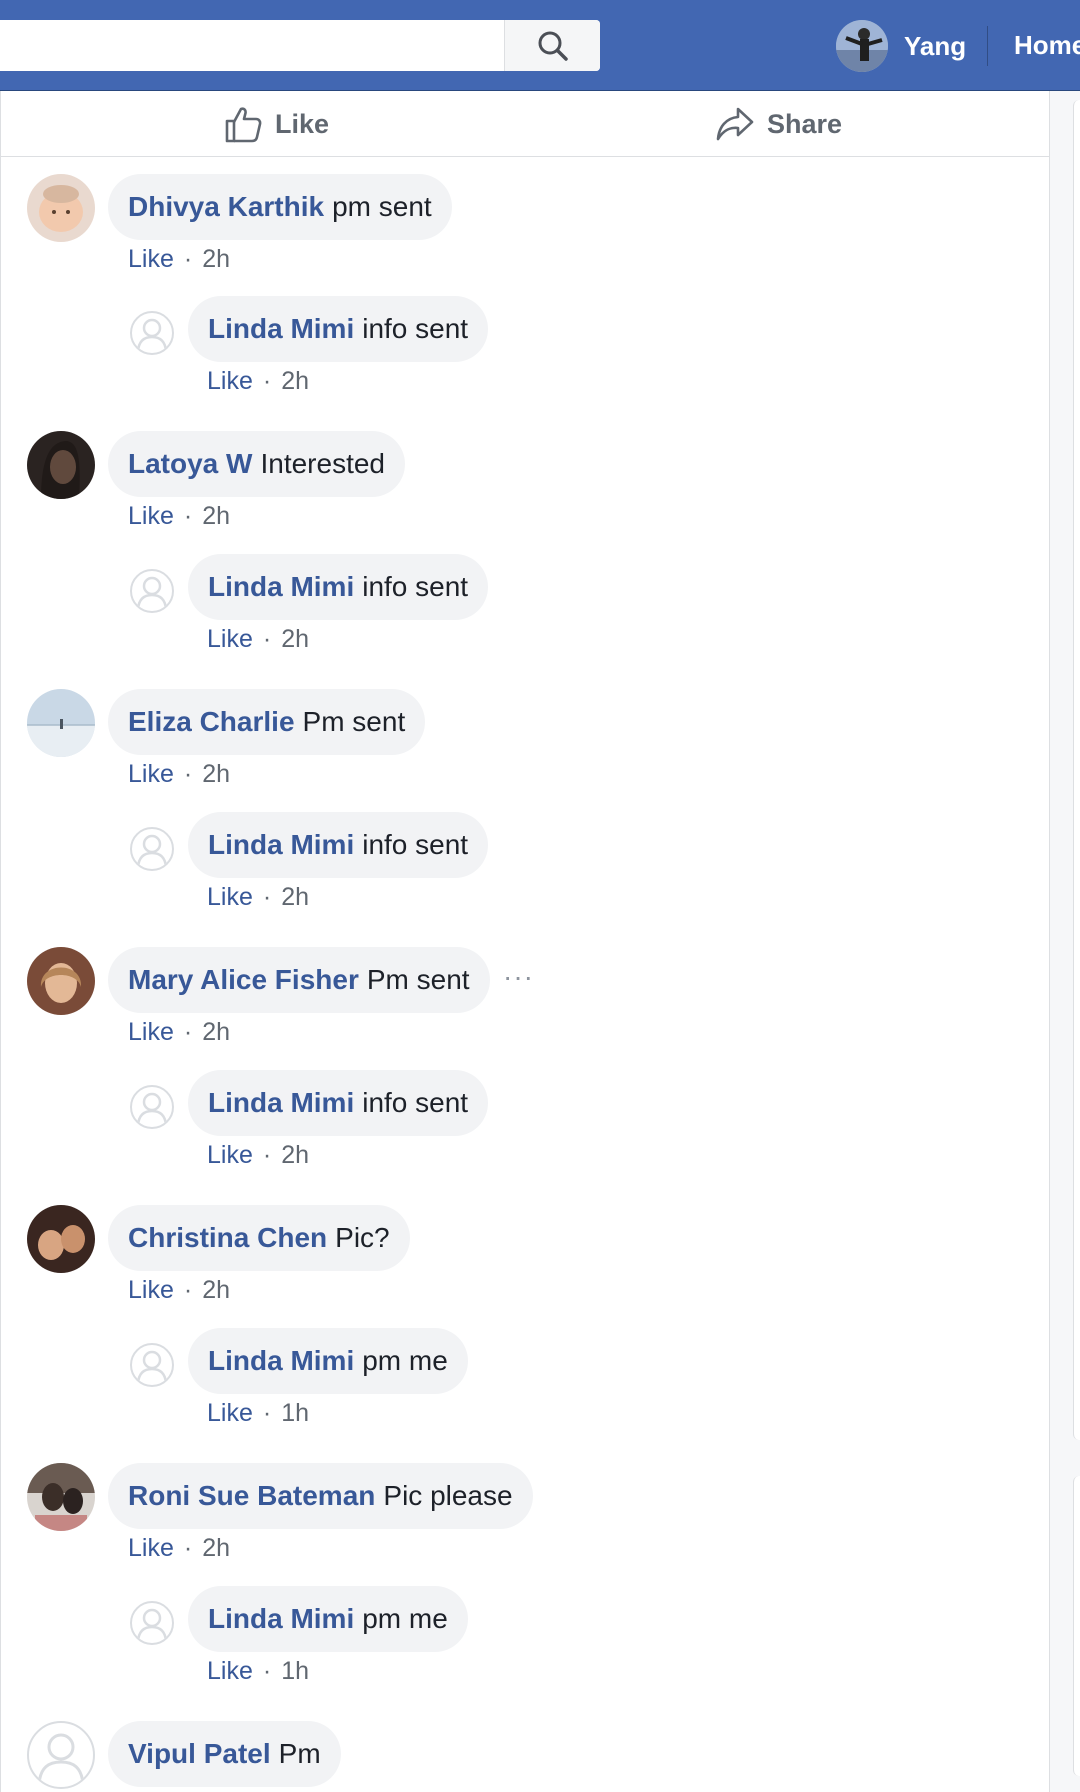 The width and height of the screenshot is (1080, 1792). Describe the element at coordinates (935, 45) in the screenshot. I see `profile-name: Yang` at that location.